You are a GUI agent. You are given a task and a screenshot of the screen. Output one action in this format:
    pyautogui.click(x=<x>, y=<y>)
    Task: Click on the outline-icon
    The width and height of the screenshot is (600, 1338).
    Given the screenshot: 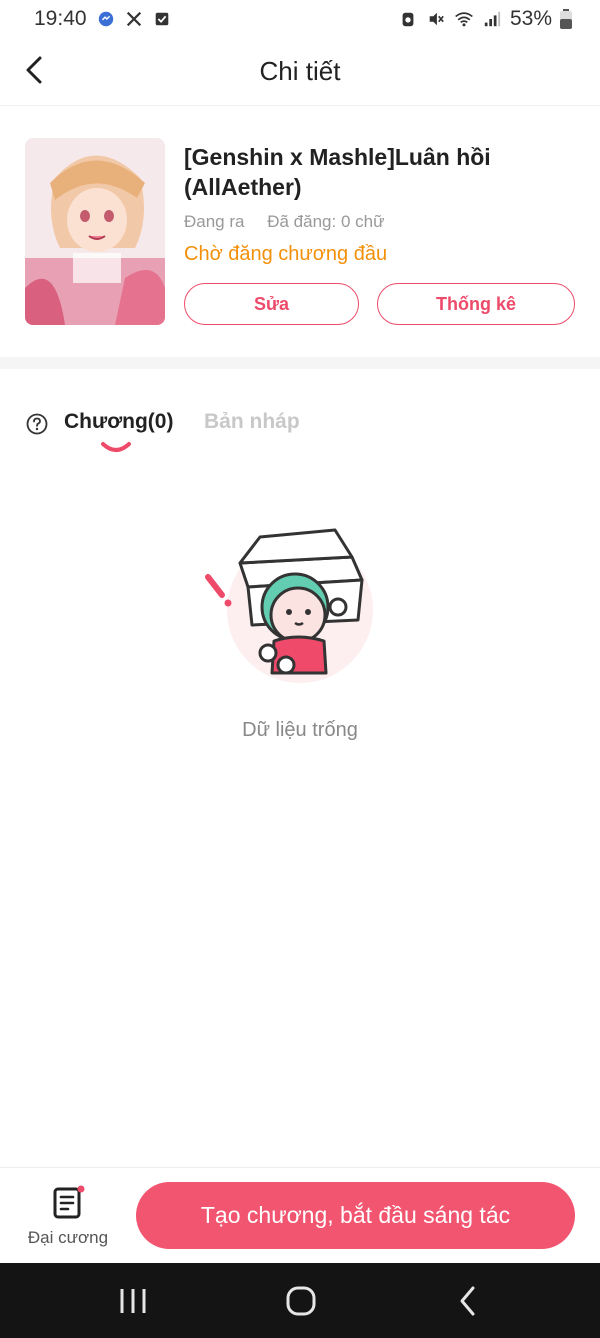 What is the action you would take?
    pyautogui.click(x=69, y=1203)
    